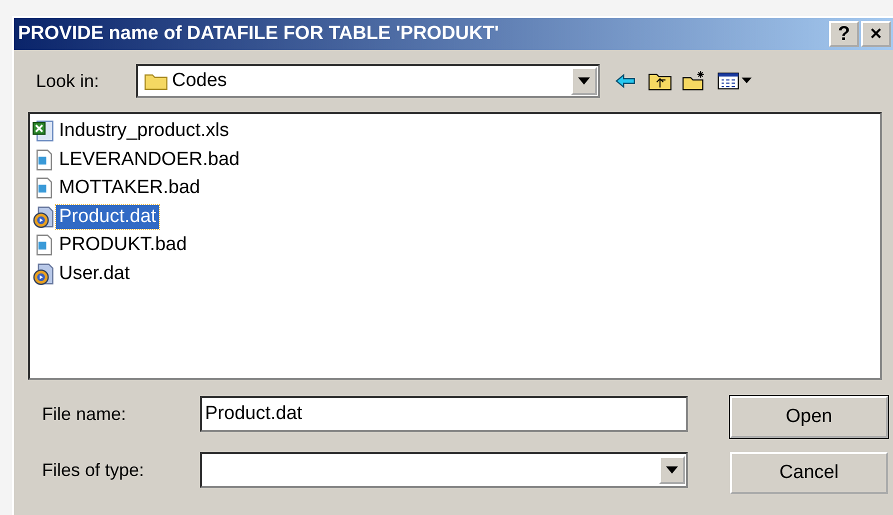 Image resolution: width=893 pixels, height=515 pixels. What do you see at coordinates (809, 417) in the screenshot?
I see `open-button: Open` at bounding box center [809, 417].